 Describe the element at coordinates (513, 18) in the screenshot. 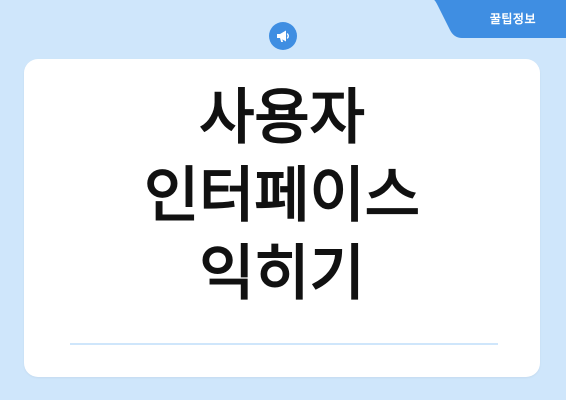

I see `header-tab-label: 꿀팁정보` at that location.